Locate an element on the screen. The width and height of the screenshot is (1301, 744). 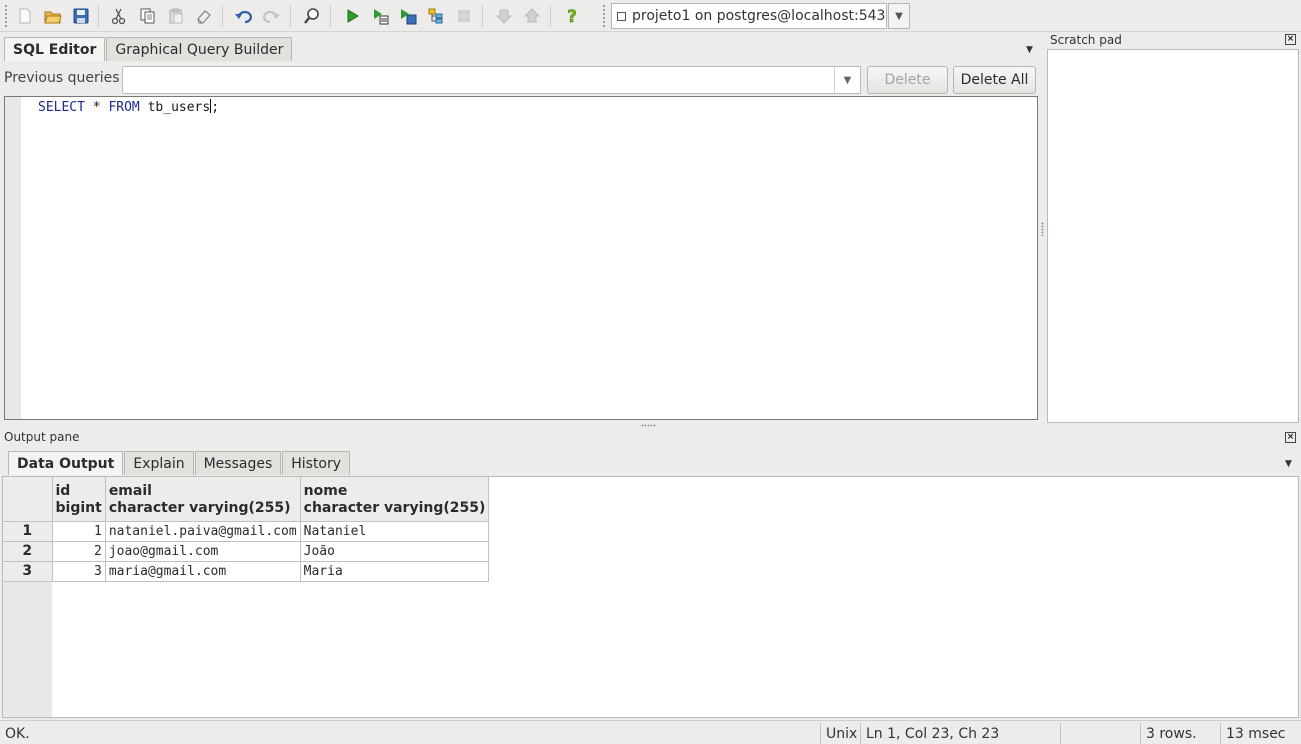
connection-label: projeto1 on postgres@localhost:5432 is located at coordinates (759, 16).